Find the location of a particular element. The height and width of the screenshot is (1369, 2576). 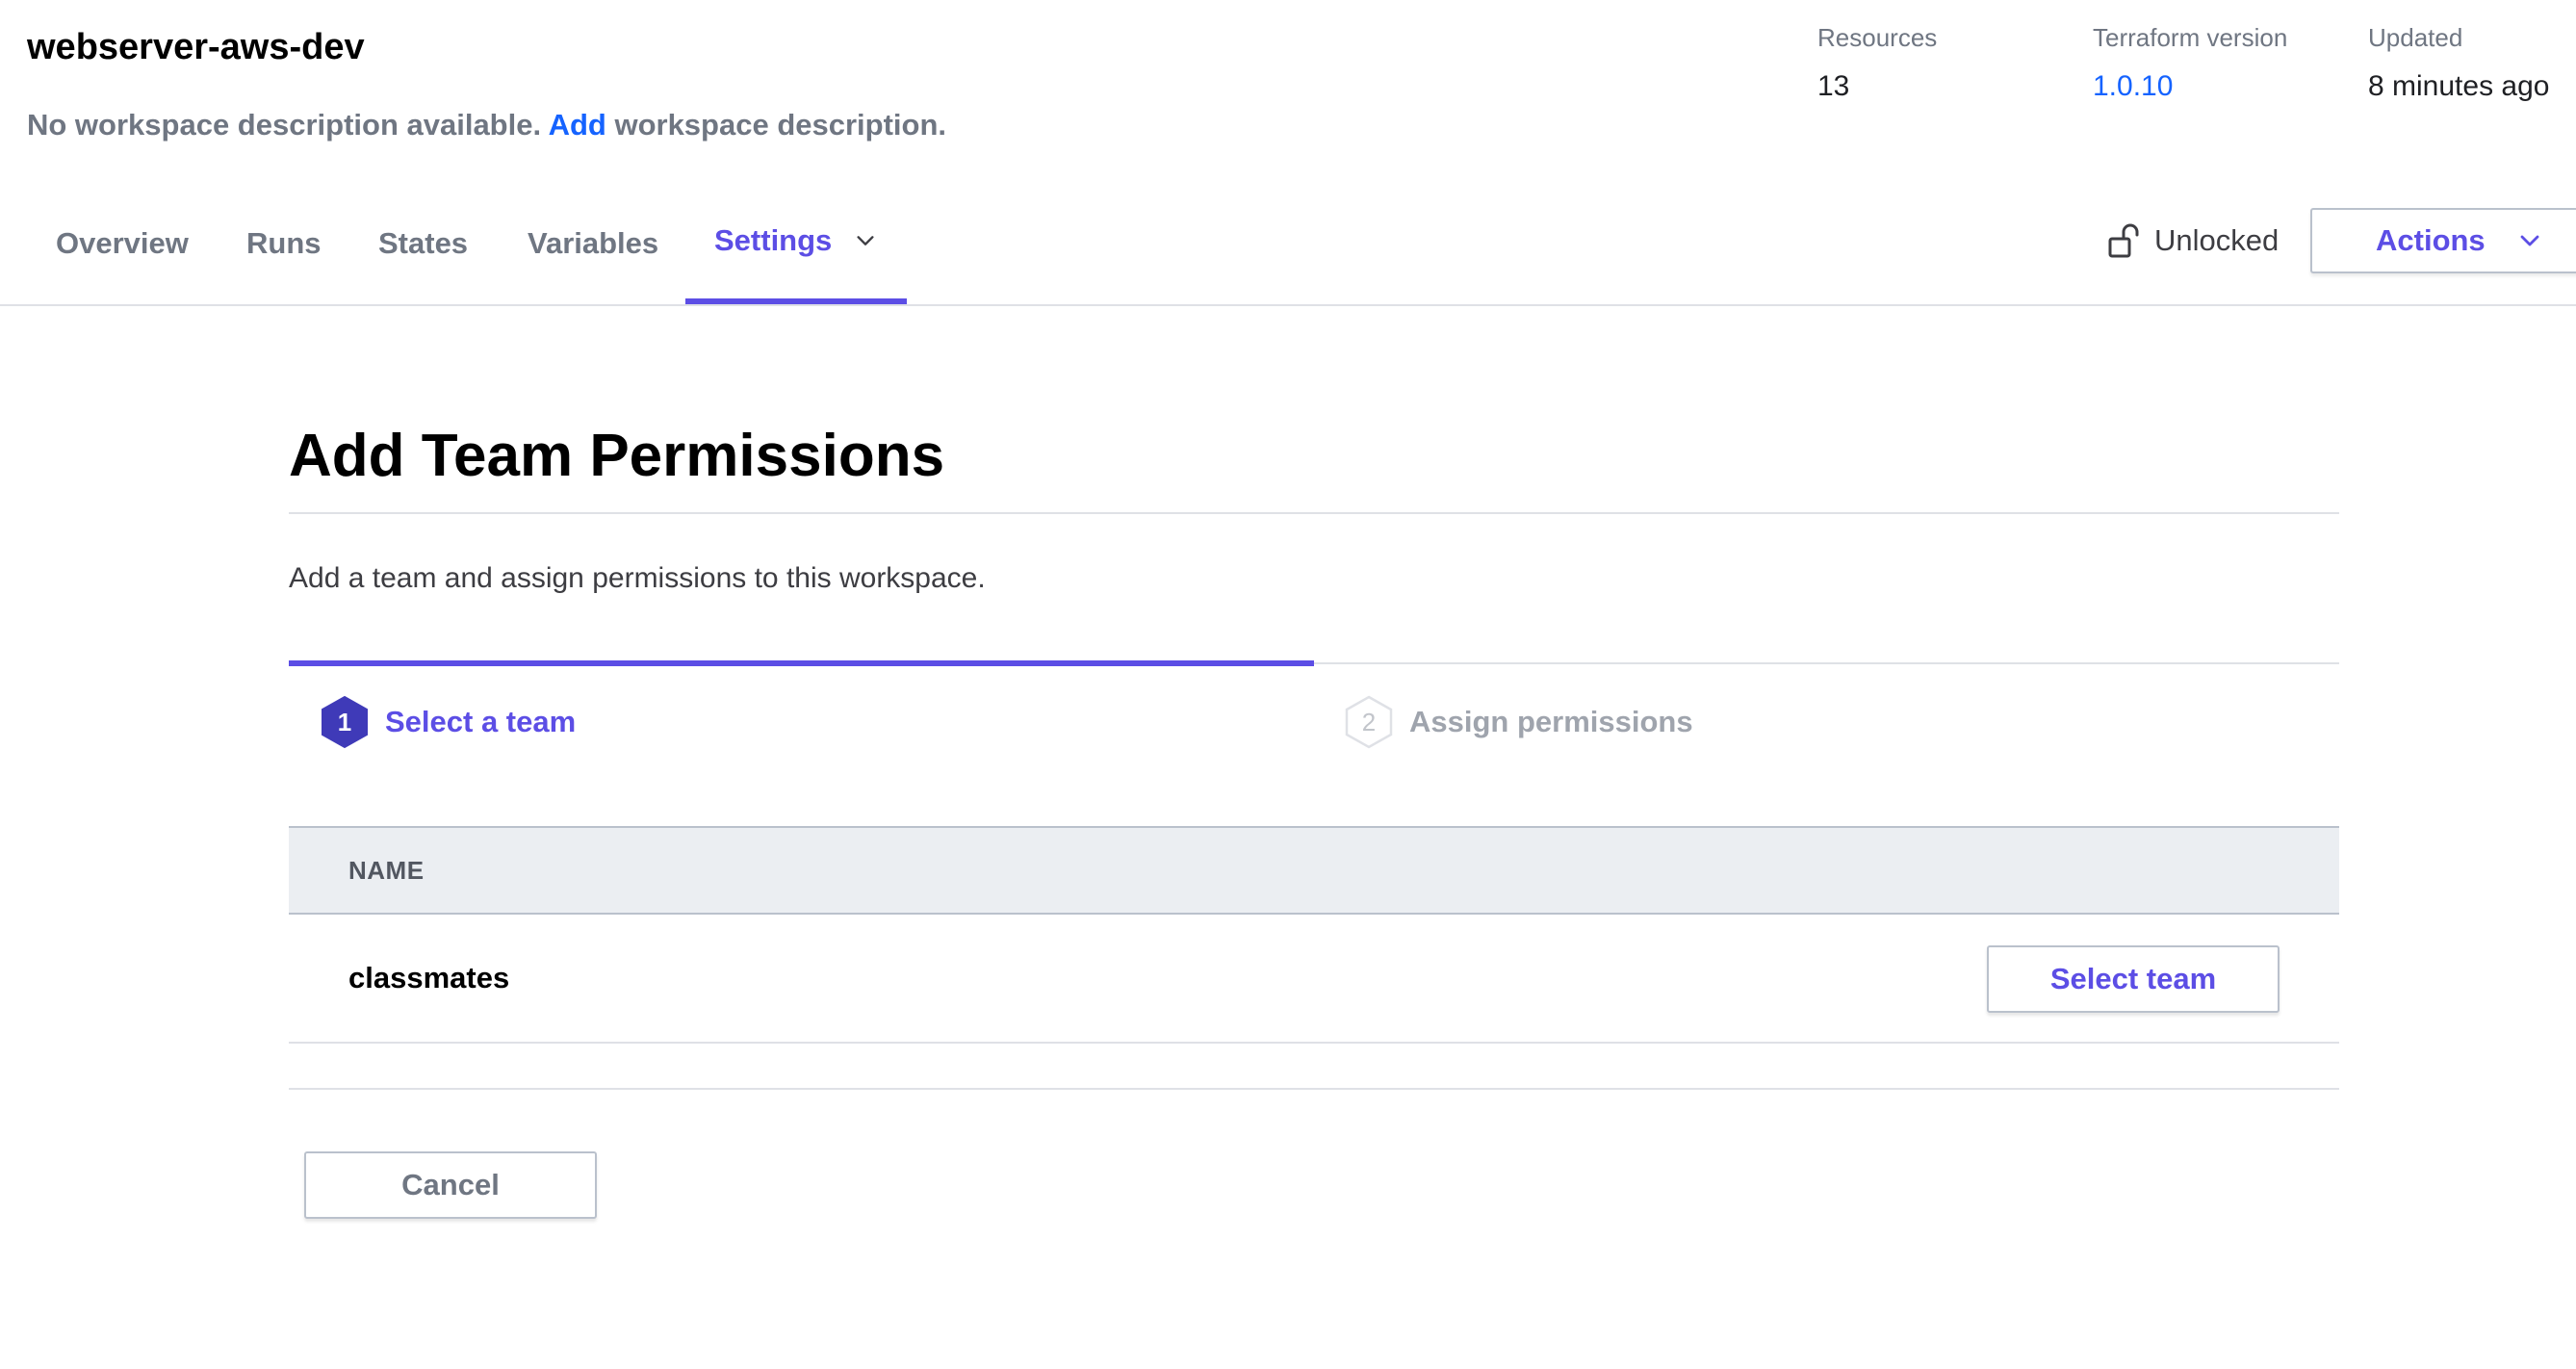

terraform-version-label: Terraform version is located at coordinates (2190, 37).